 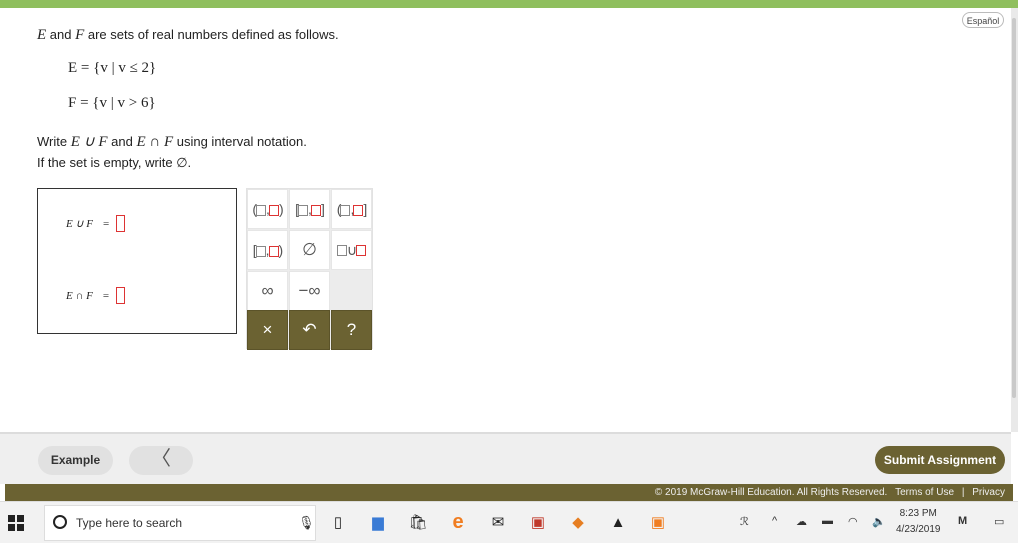 What do you see at coordinates (155, 142) in the screenshot?
I see `instruction-intersection: E ∩ F` at bounding box center [155, 142].